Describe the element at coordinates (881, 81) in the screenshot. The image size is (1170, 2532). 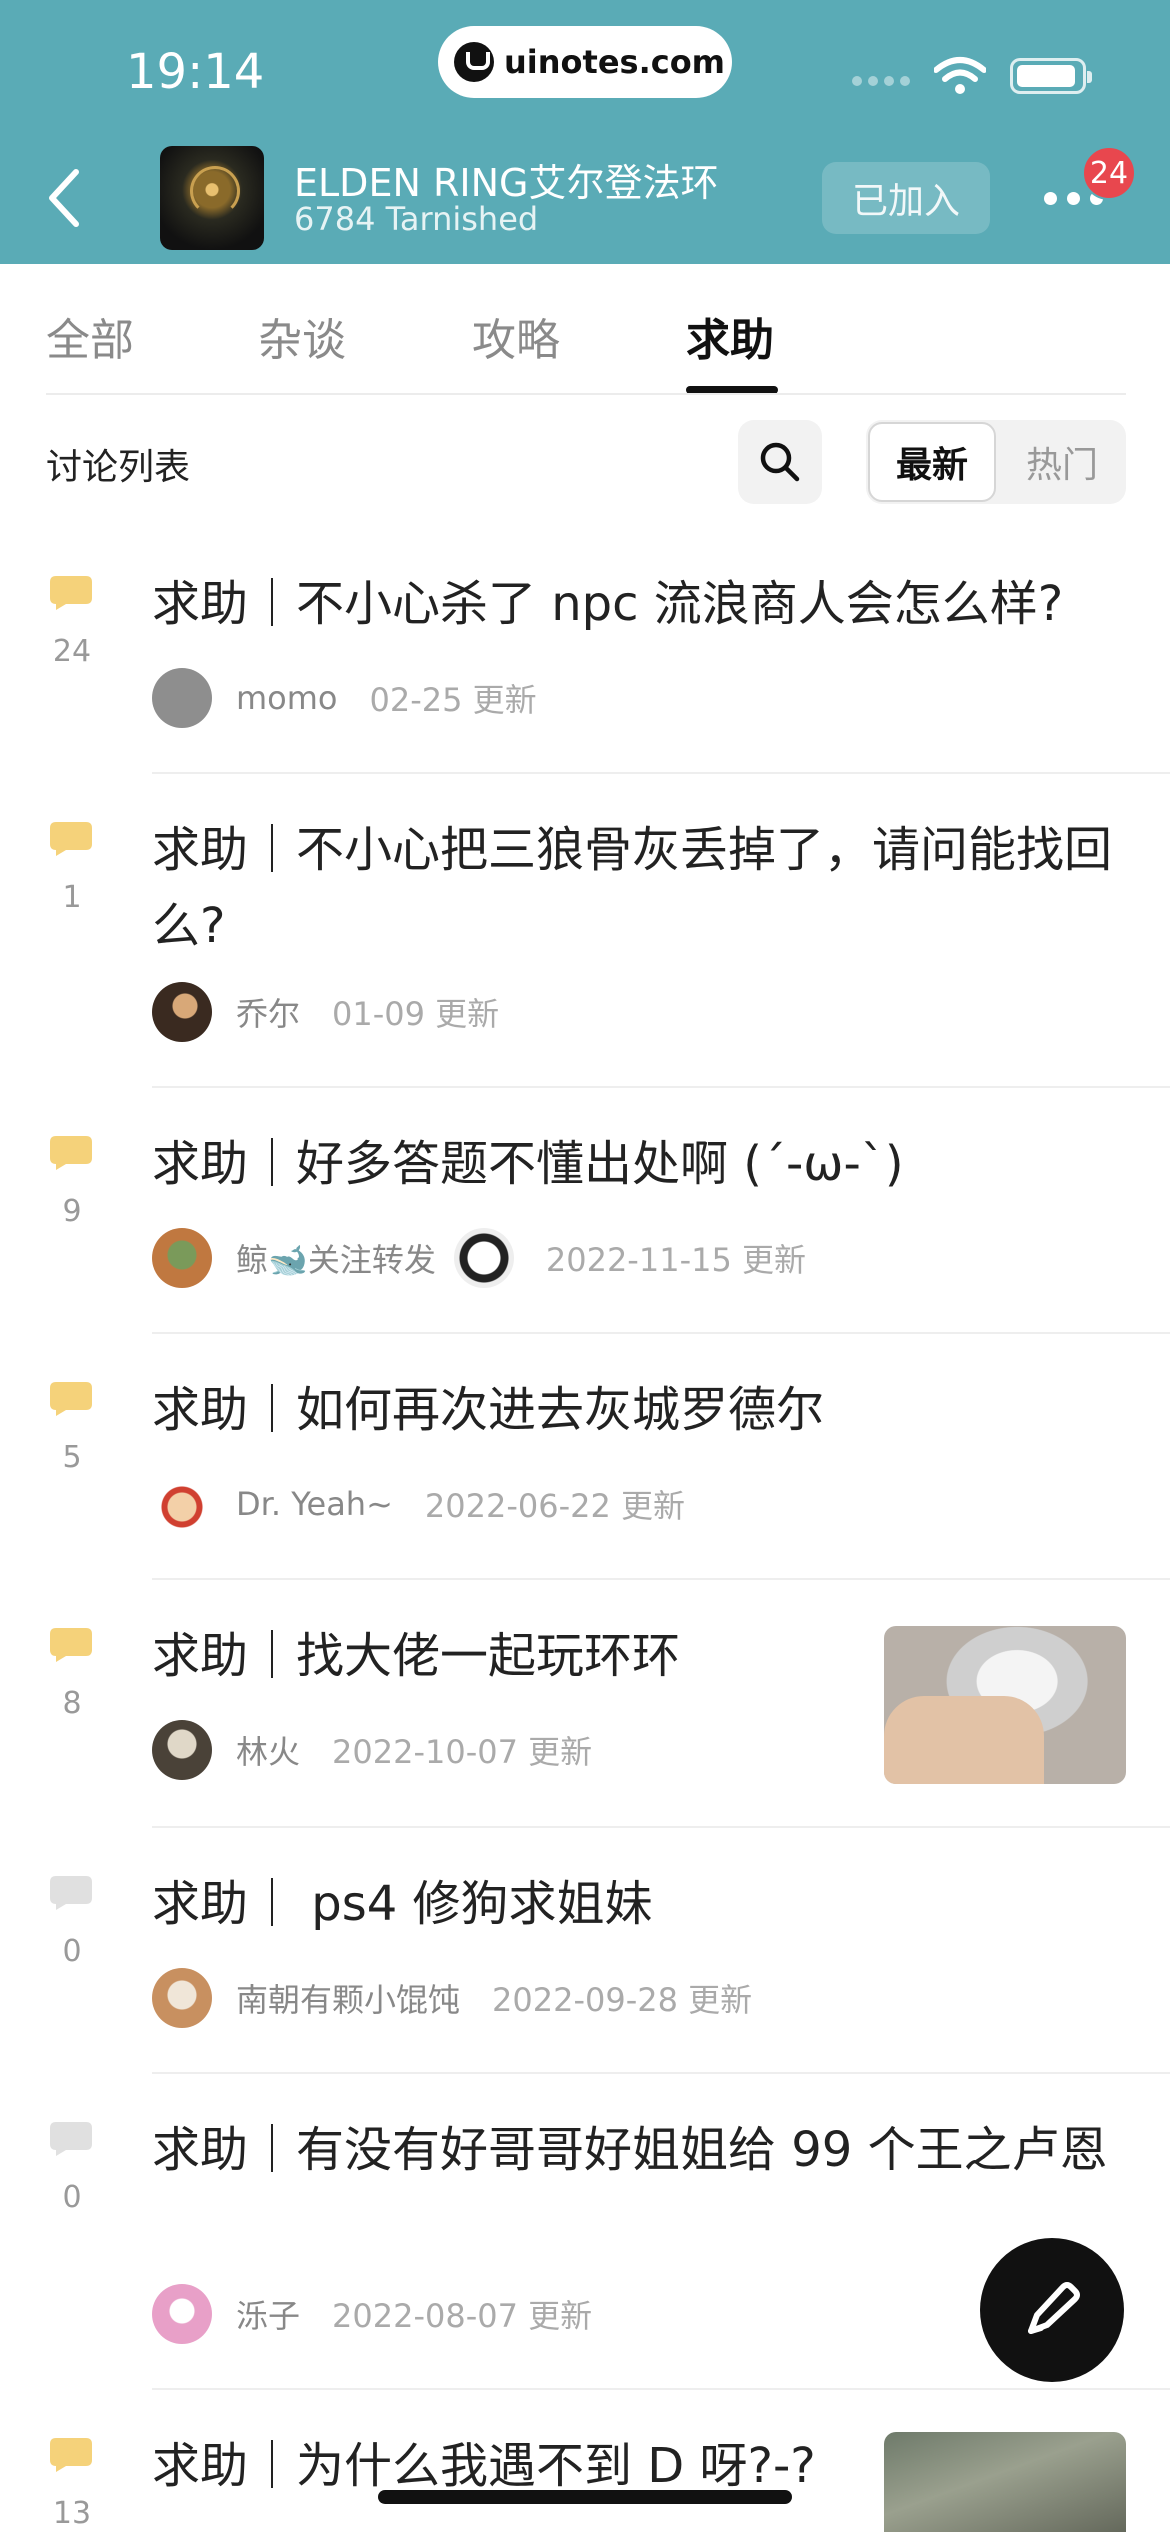
I see `cellular-signal-icon` at that location.